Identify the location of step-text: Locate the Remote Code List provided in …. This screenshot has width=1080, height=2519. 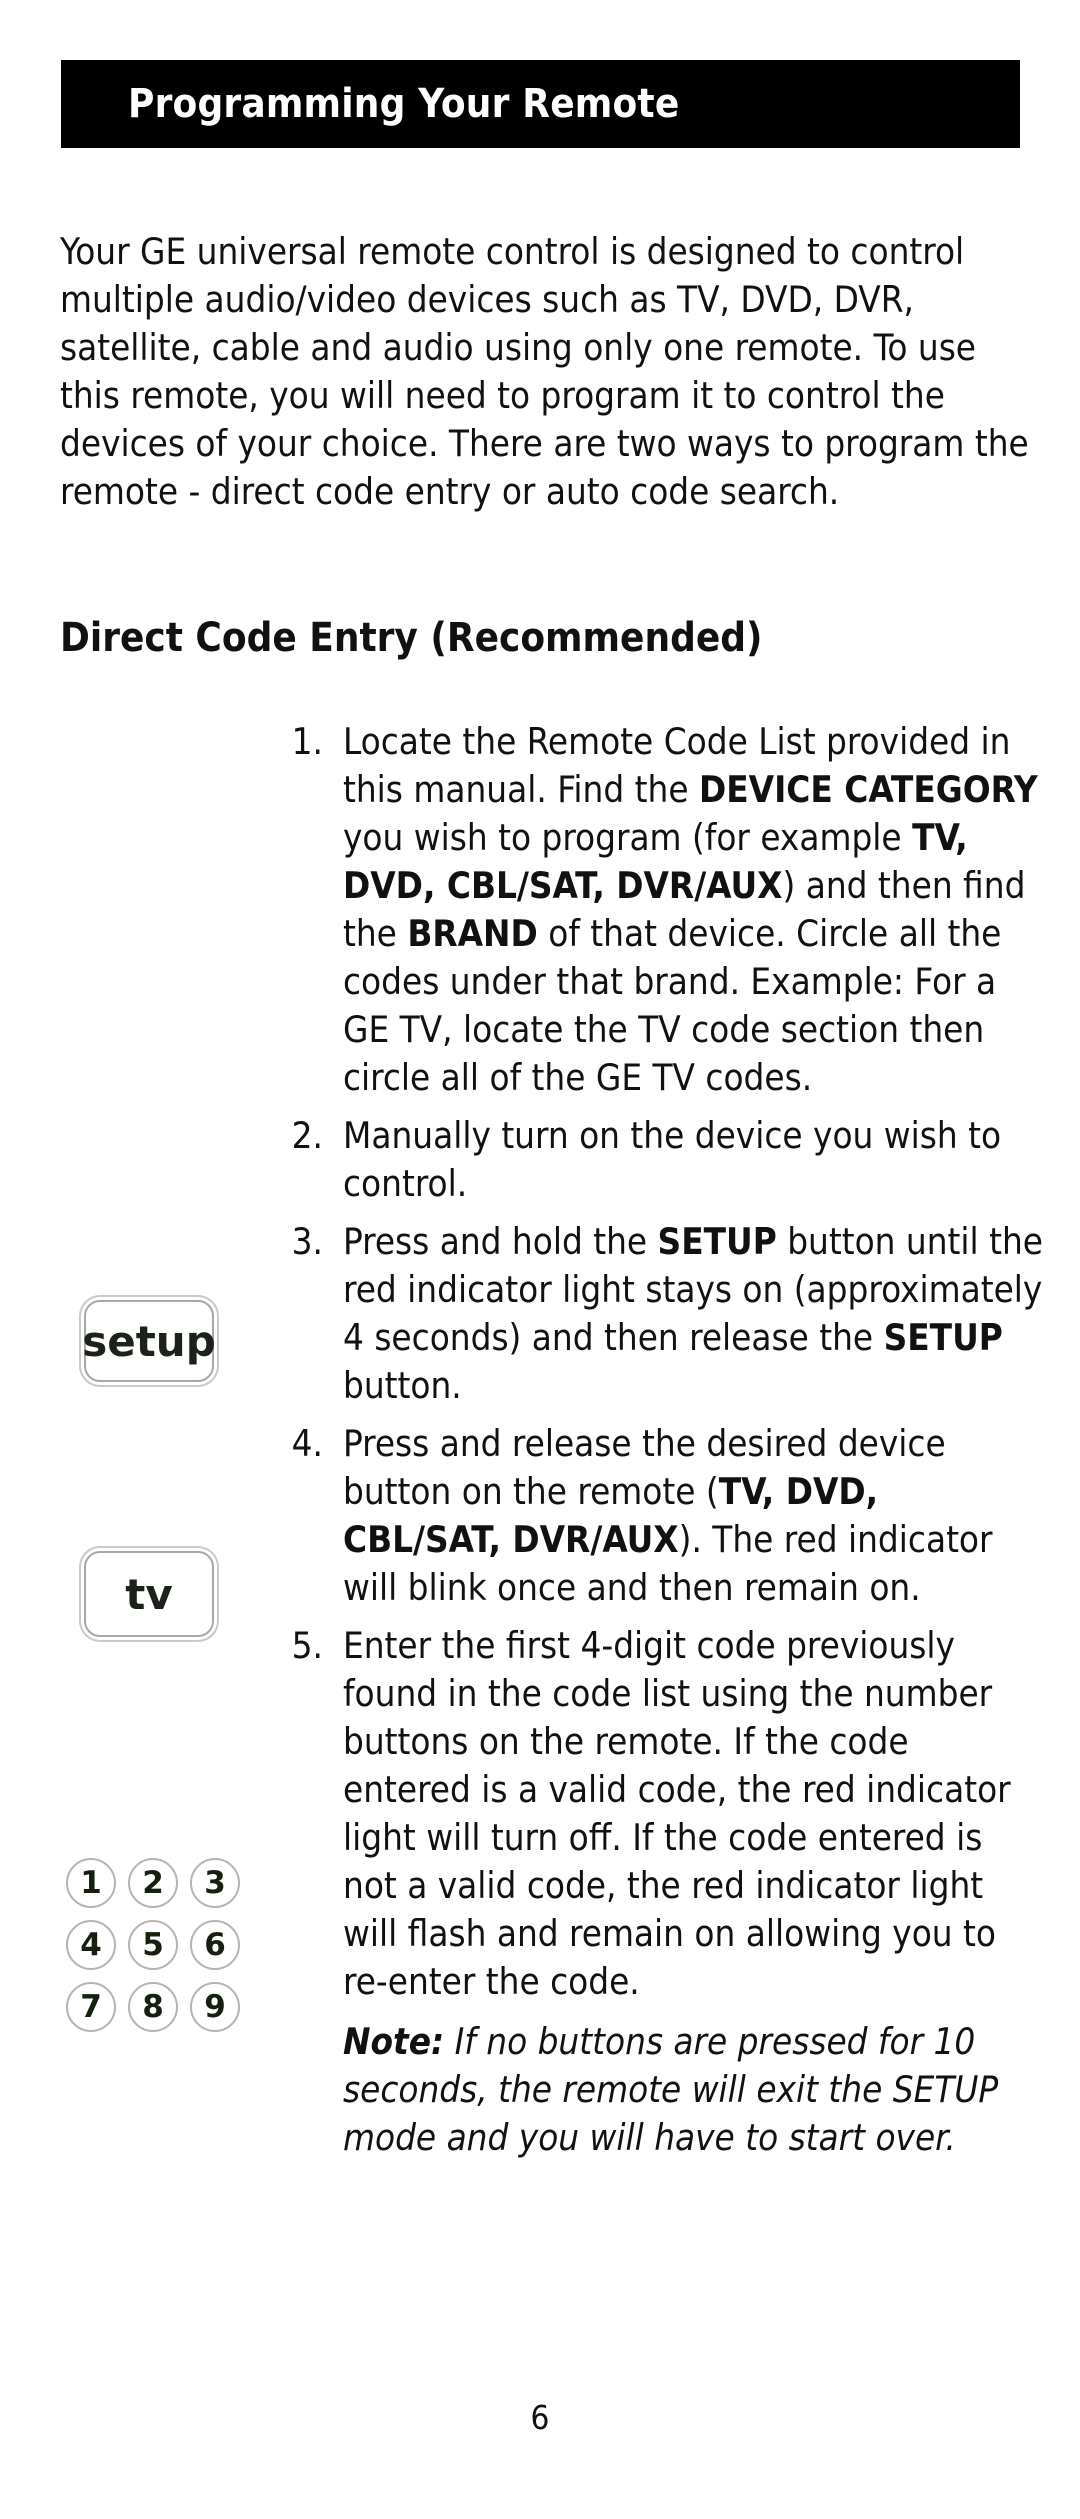
(690, 909).